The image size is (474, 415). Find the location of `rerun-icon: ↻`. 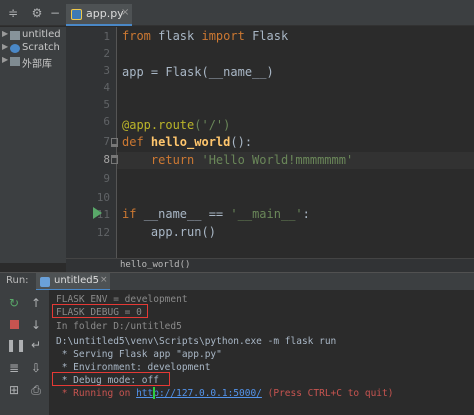

rerun-icon: ↻ is located at coordinates (14, 303).